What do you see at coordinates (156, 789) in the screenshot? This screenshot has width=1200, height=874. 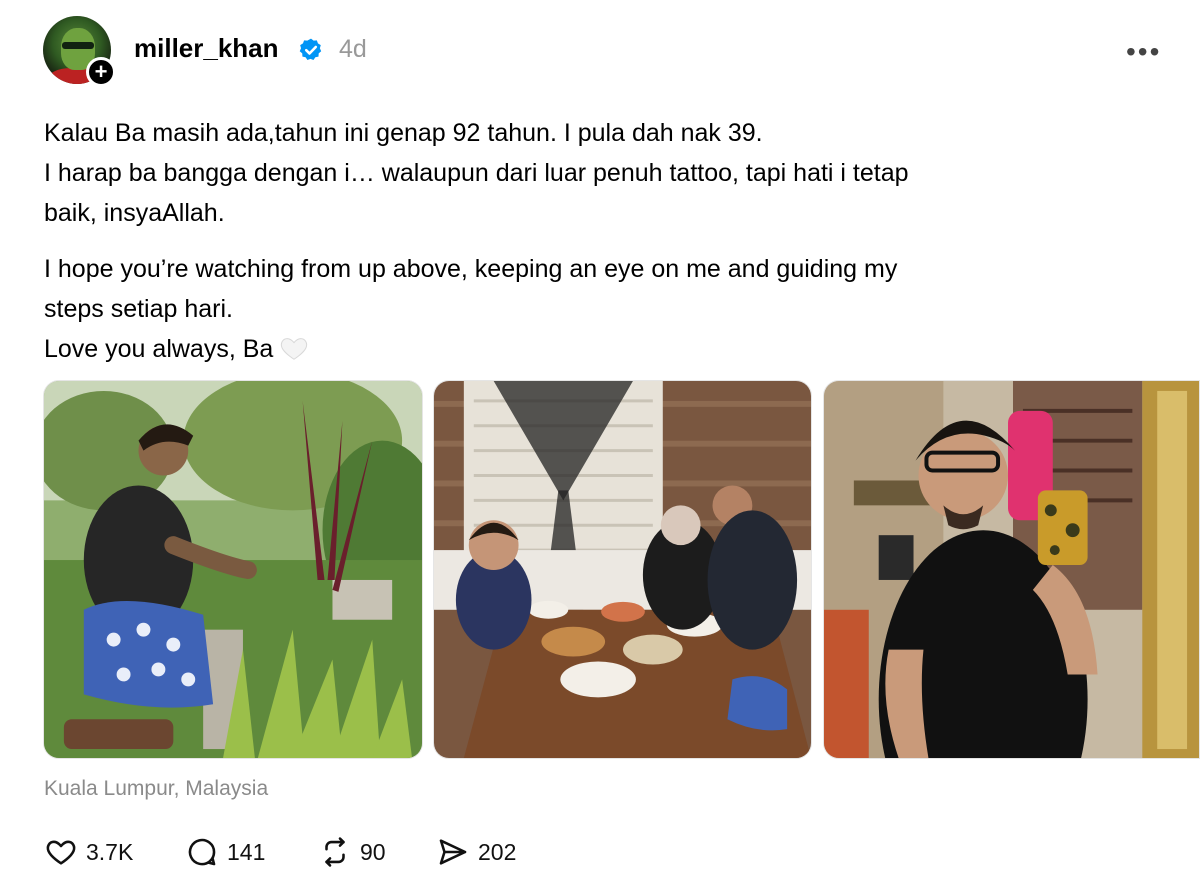 I see `post-location: Kuala Lumpur, Malaysia` at bounding box center [156, 789].